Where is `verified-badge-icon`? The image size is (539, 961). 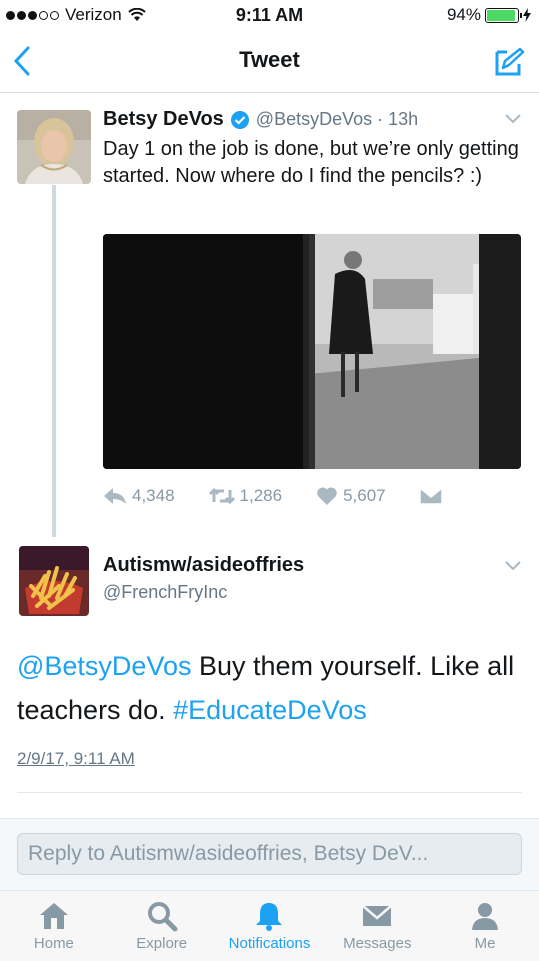
verified-badge-icon is located at coordinates (239, 119).